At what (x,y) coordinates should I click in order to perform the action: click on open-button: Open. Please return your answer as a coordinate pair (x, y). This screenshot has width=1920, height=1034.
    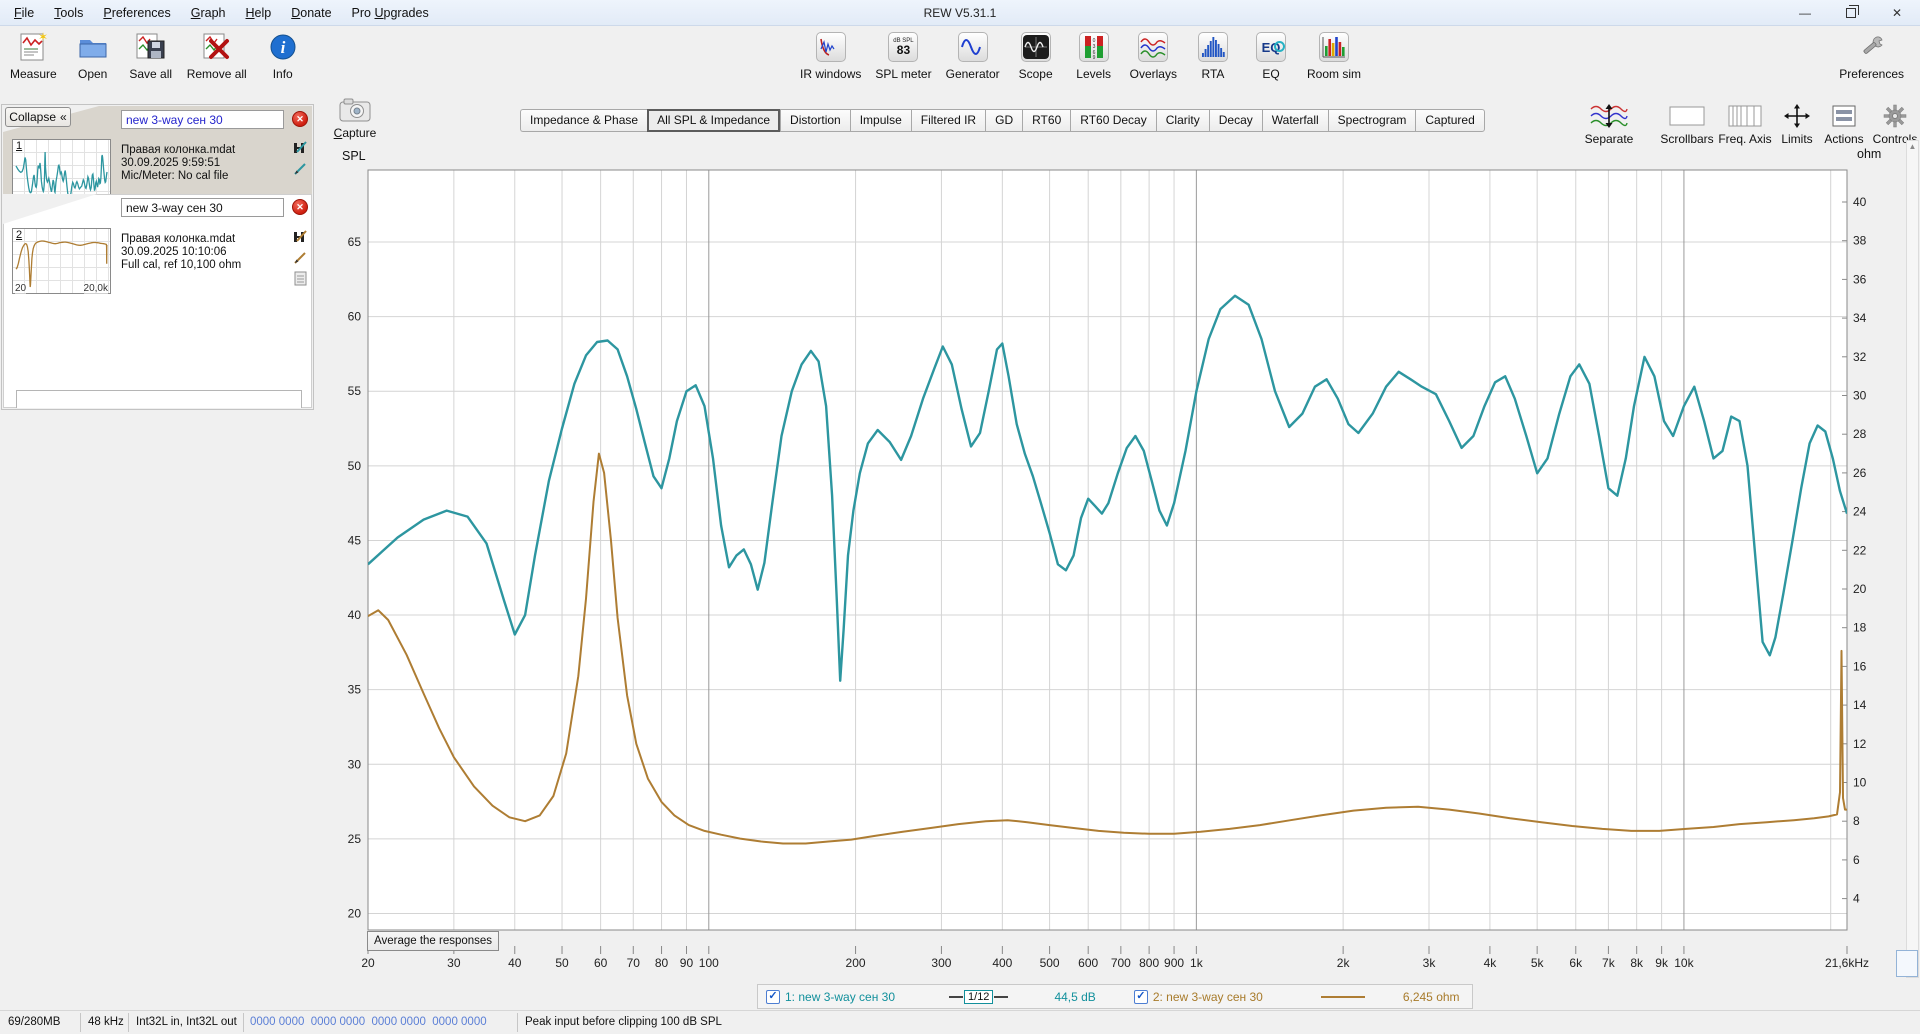
    Looking at the image, I should click on (93, 56).